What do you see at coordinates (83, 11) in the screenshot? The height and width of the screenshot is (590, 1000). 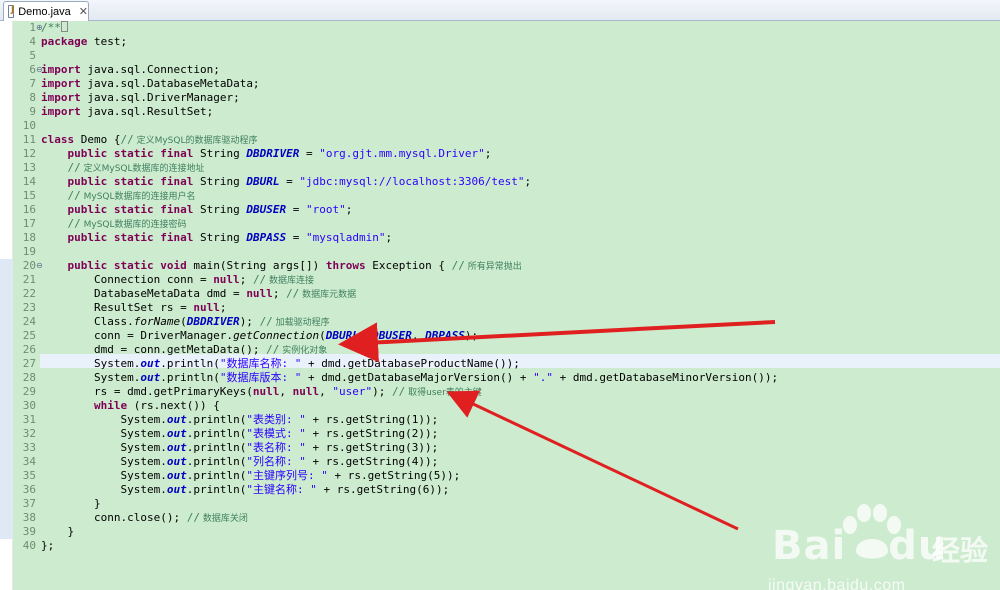 I see `close-icon: ✕` at bounding box center [83, 11].